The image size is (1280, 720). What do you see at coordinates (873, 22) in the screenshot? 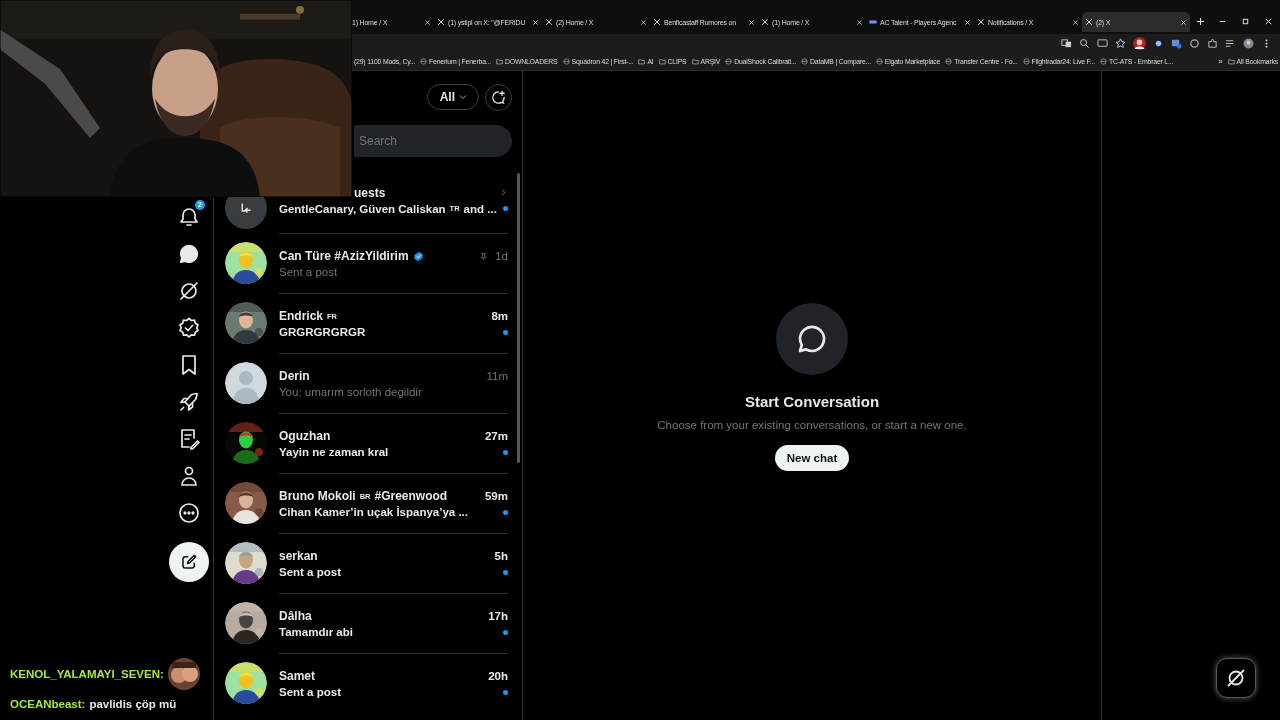
I see `flag-icon` at bounding box center [873, 22].